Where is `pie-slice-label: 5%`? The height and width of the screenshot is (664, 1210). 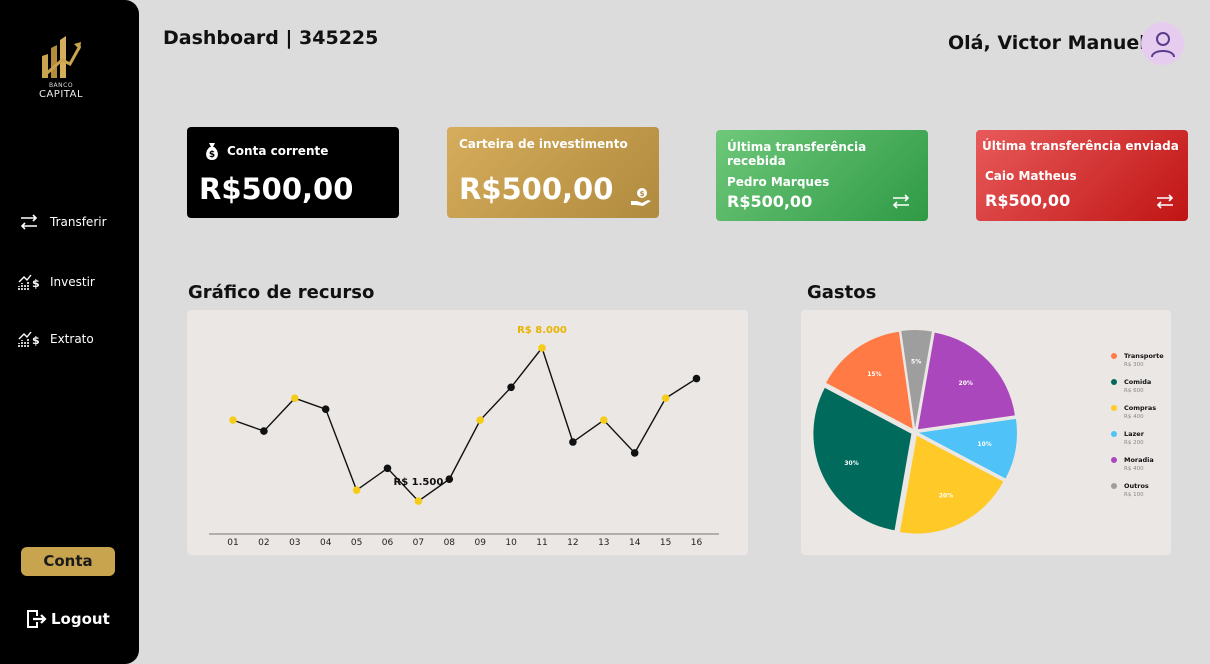 pie-slice-label: 5% is located at coordinates (916, 361).